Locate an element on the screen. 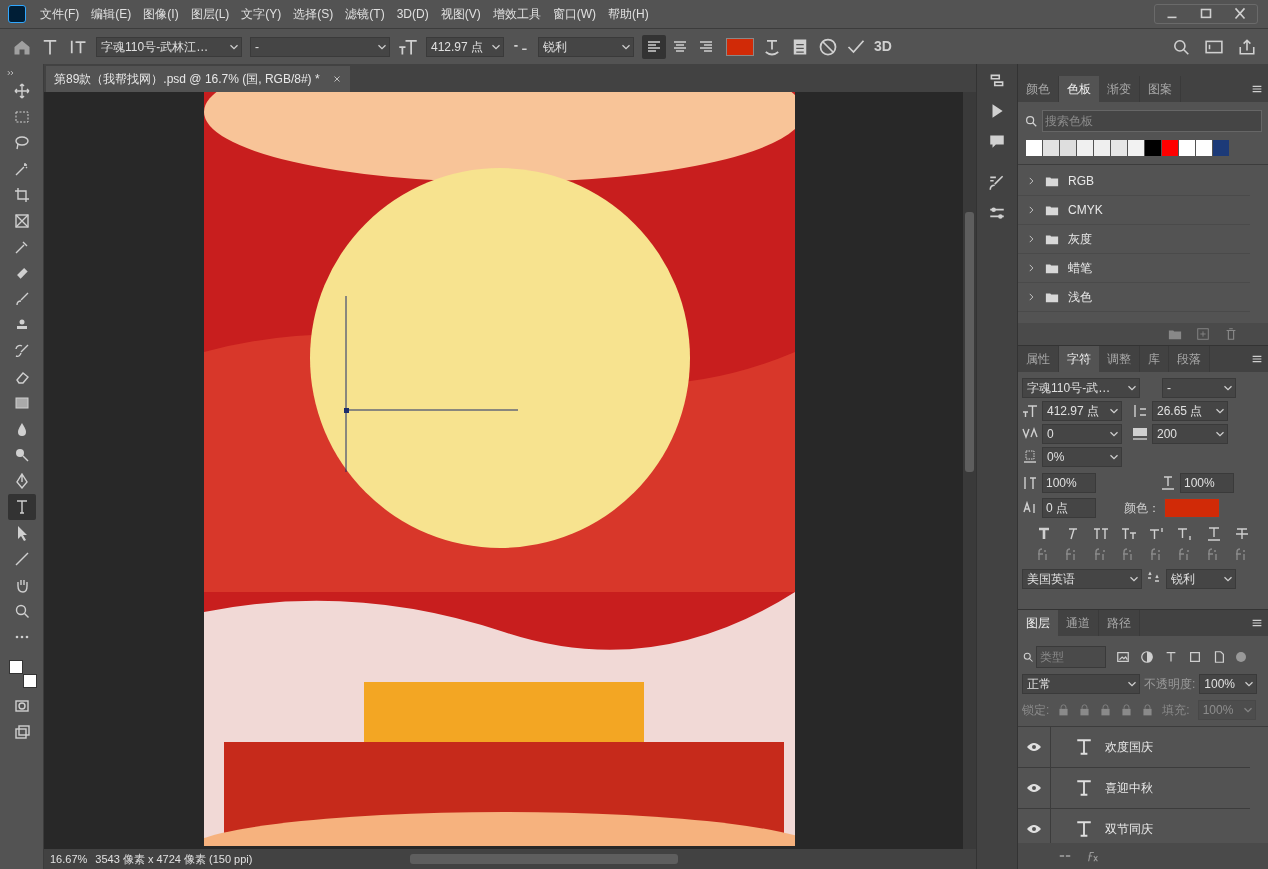 The width and height of the screenshot is (1268, 869). menu-item: 文件(F) is located at coordinates (60, 14).